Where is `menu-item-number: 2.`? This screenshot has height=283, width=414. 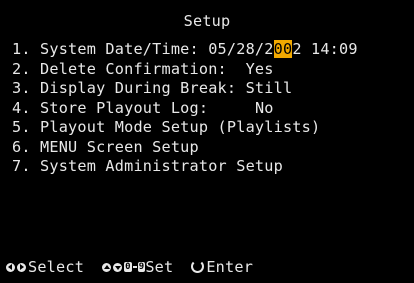 menu-item-number: 2. is located at coordinates (21, 68).